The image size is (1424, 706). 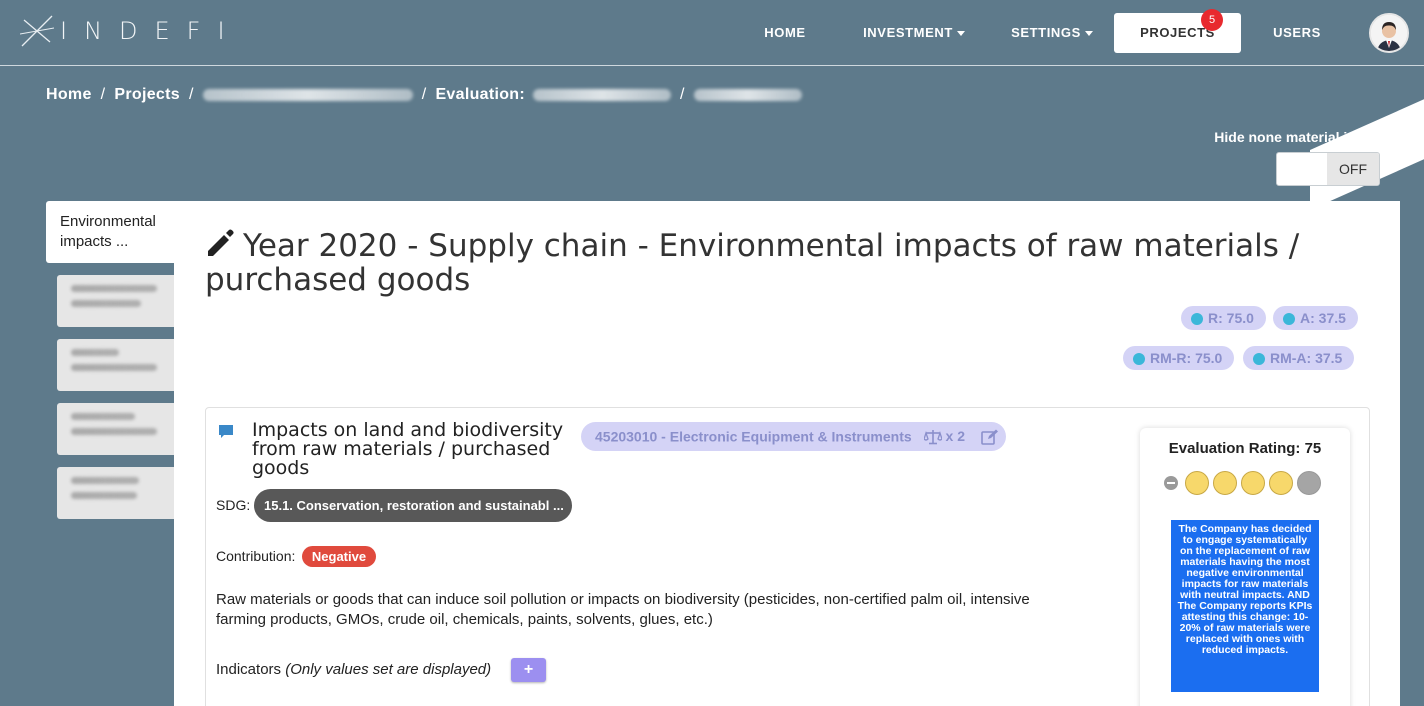 I want to click on pencil-edit-icon, so click(x=220, y=243).